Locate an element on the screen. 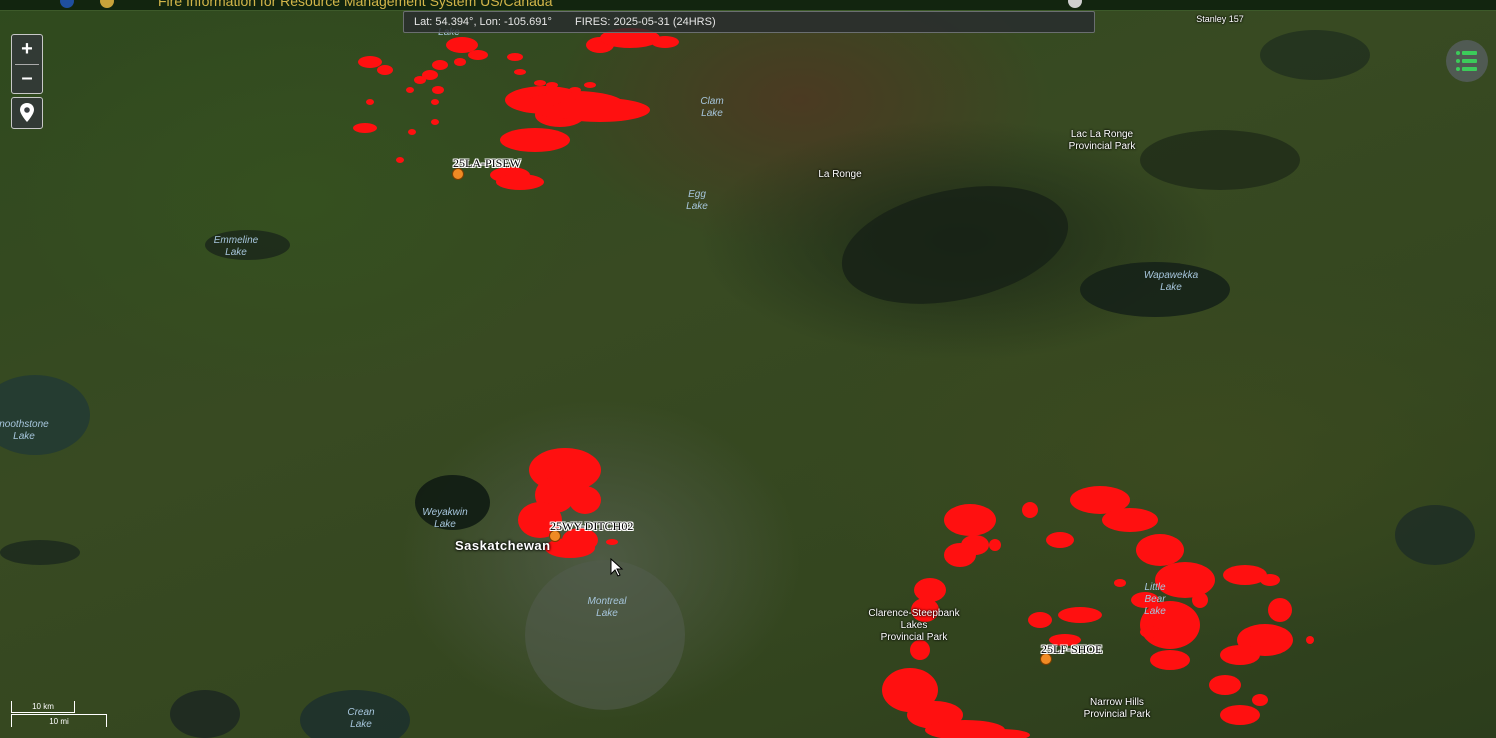  place-label-montreal-lake: Montreal Lake is located at coordinates (607, 608).